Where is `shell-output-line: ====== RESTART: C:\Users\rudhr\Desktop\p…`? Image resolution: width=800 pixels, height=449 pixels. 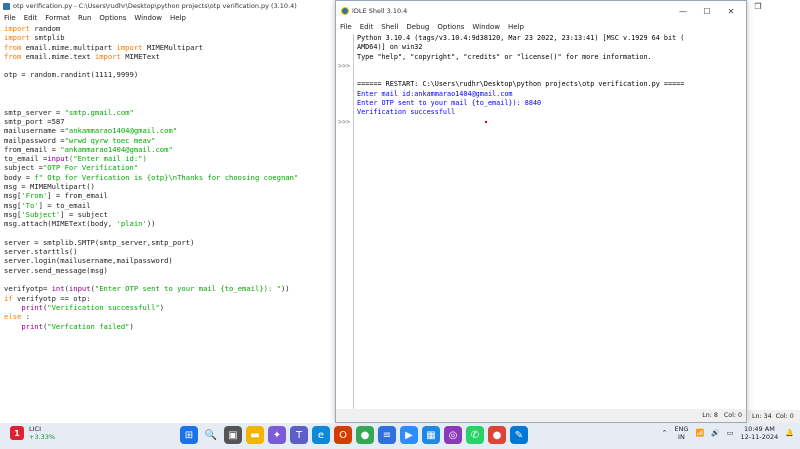 shell-output-line: ====== RESTART: C:\Users\rudhr\Desktop\p… is located at coordinates (521, 84).